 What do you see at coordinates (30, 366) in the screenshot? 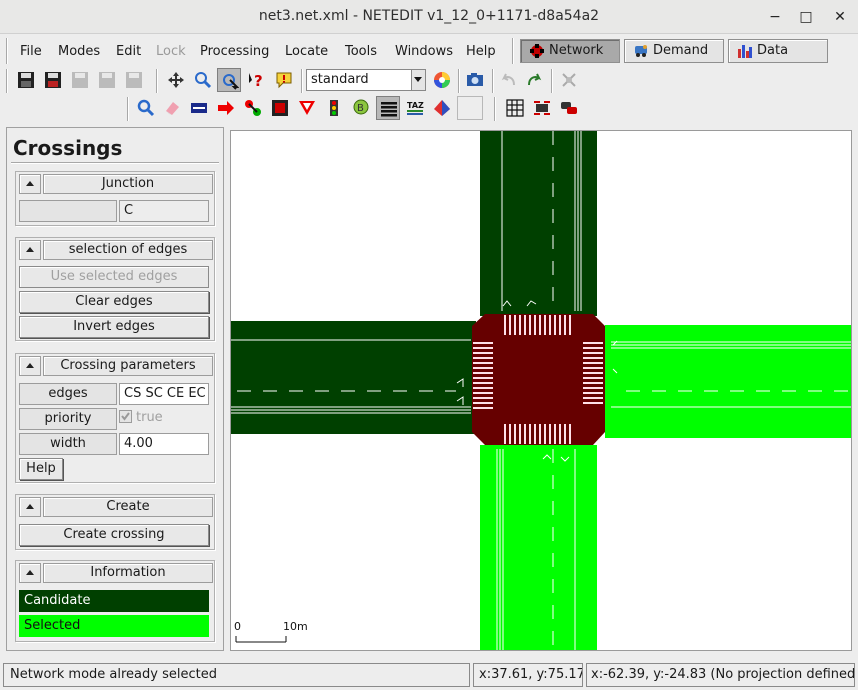
I see `collapse-parameters-button` at bounding box center [30, 366].